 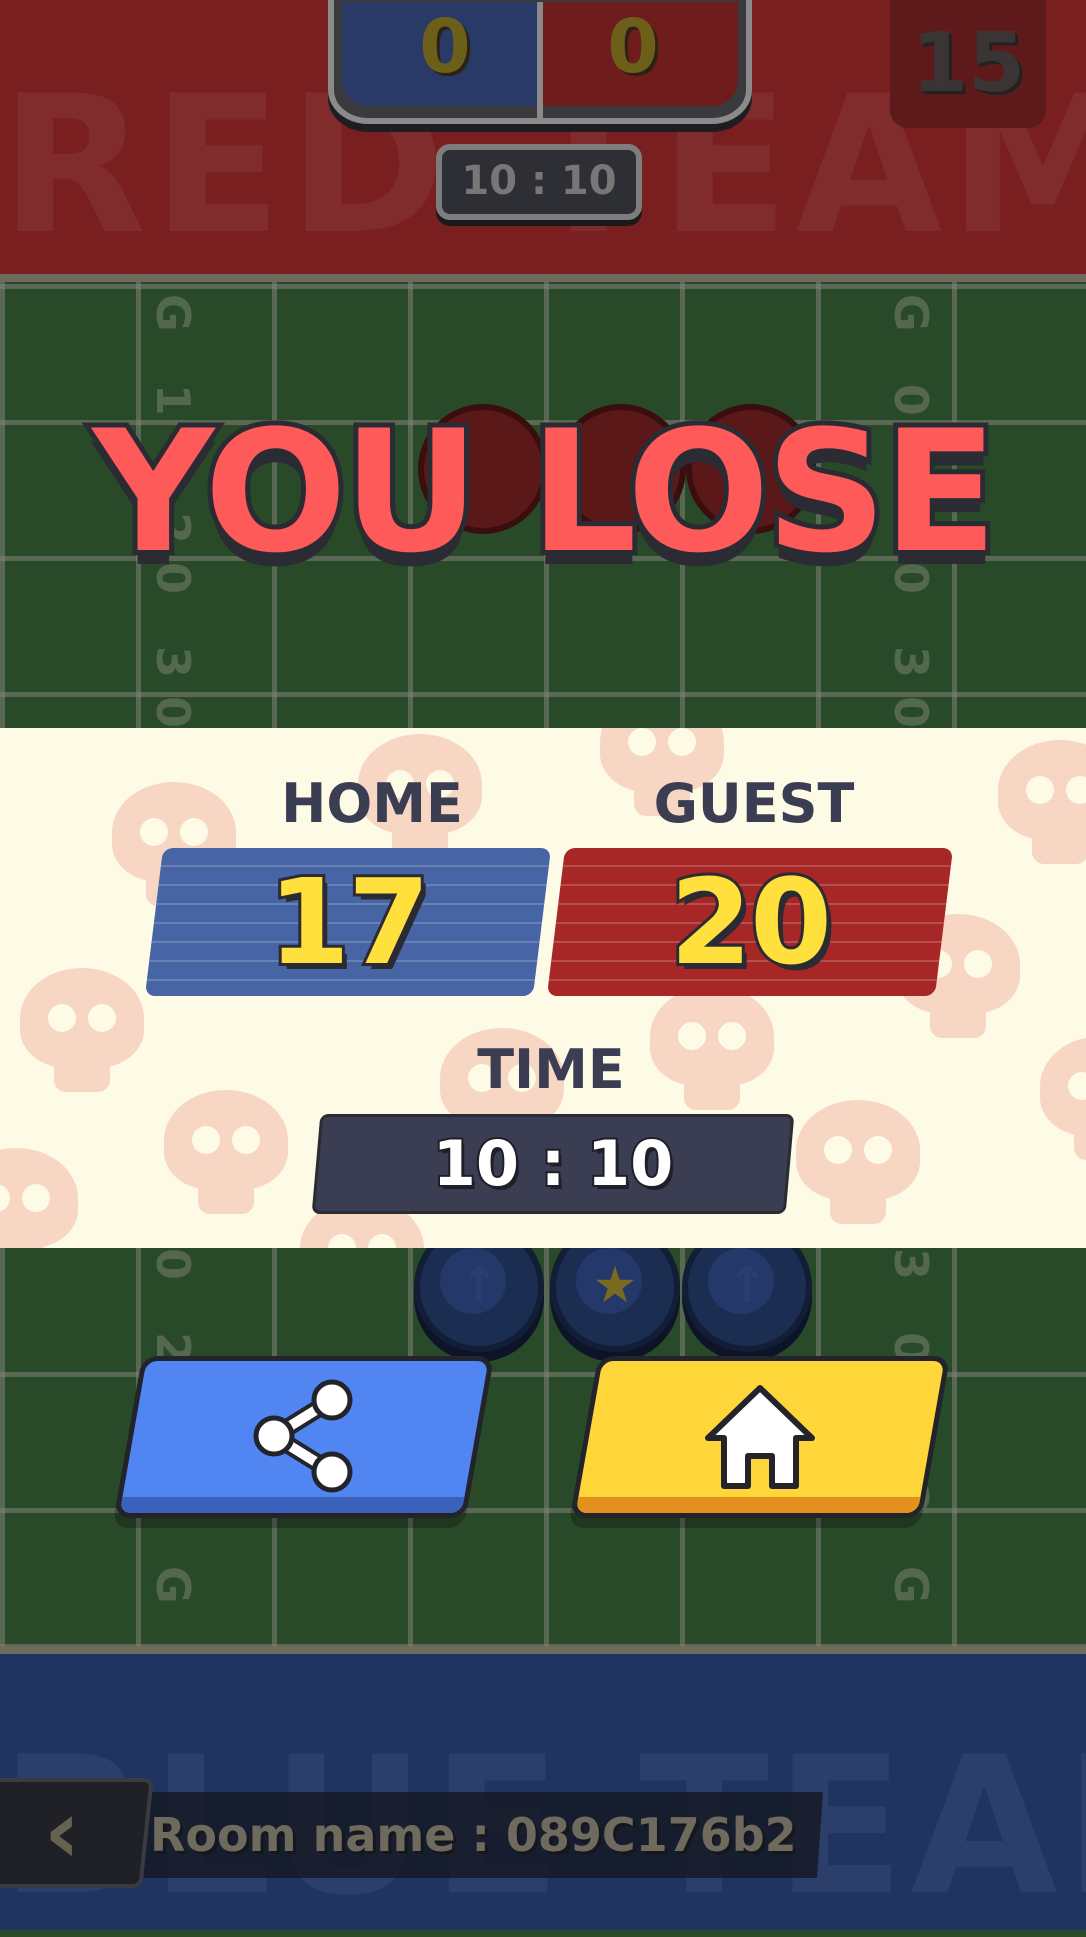 I want to click on red-team-score: 0, so click(x=633, y=47).